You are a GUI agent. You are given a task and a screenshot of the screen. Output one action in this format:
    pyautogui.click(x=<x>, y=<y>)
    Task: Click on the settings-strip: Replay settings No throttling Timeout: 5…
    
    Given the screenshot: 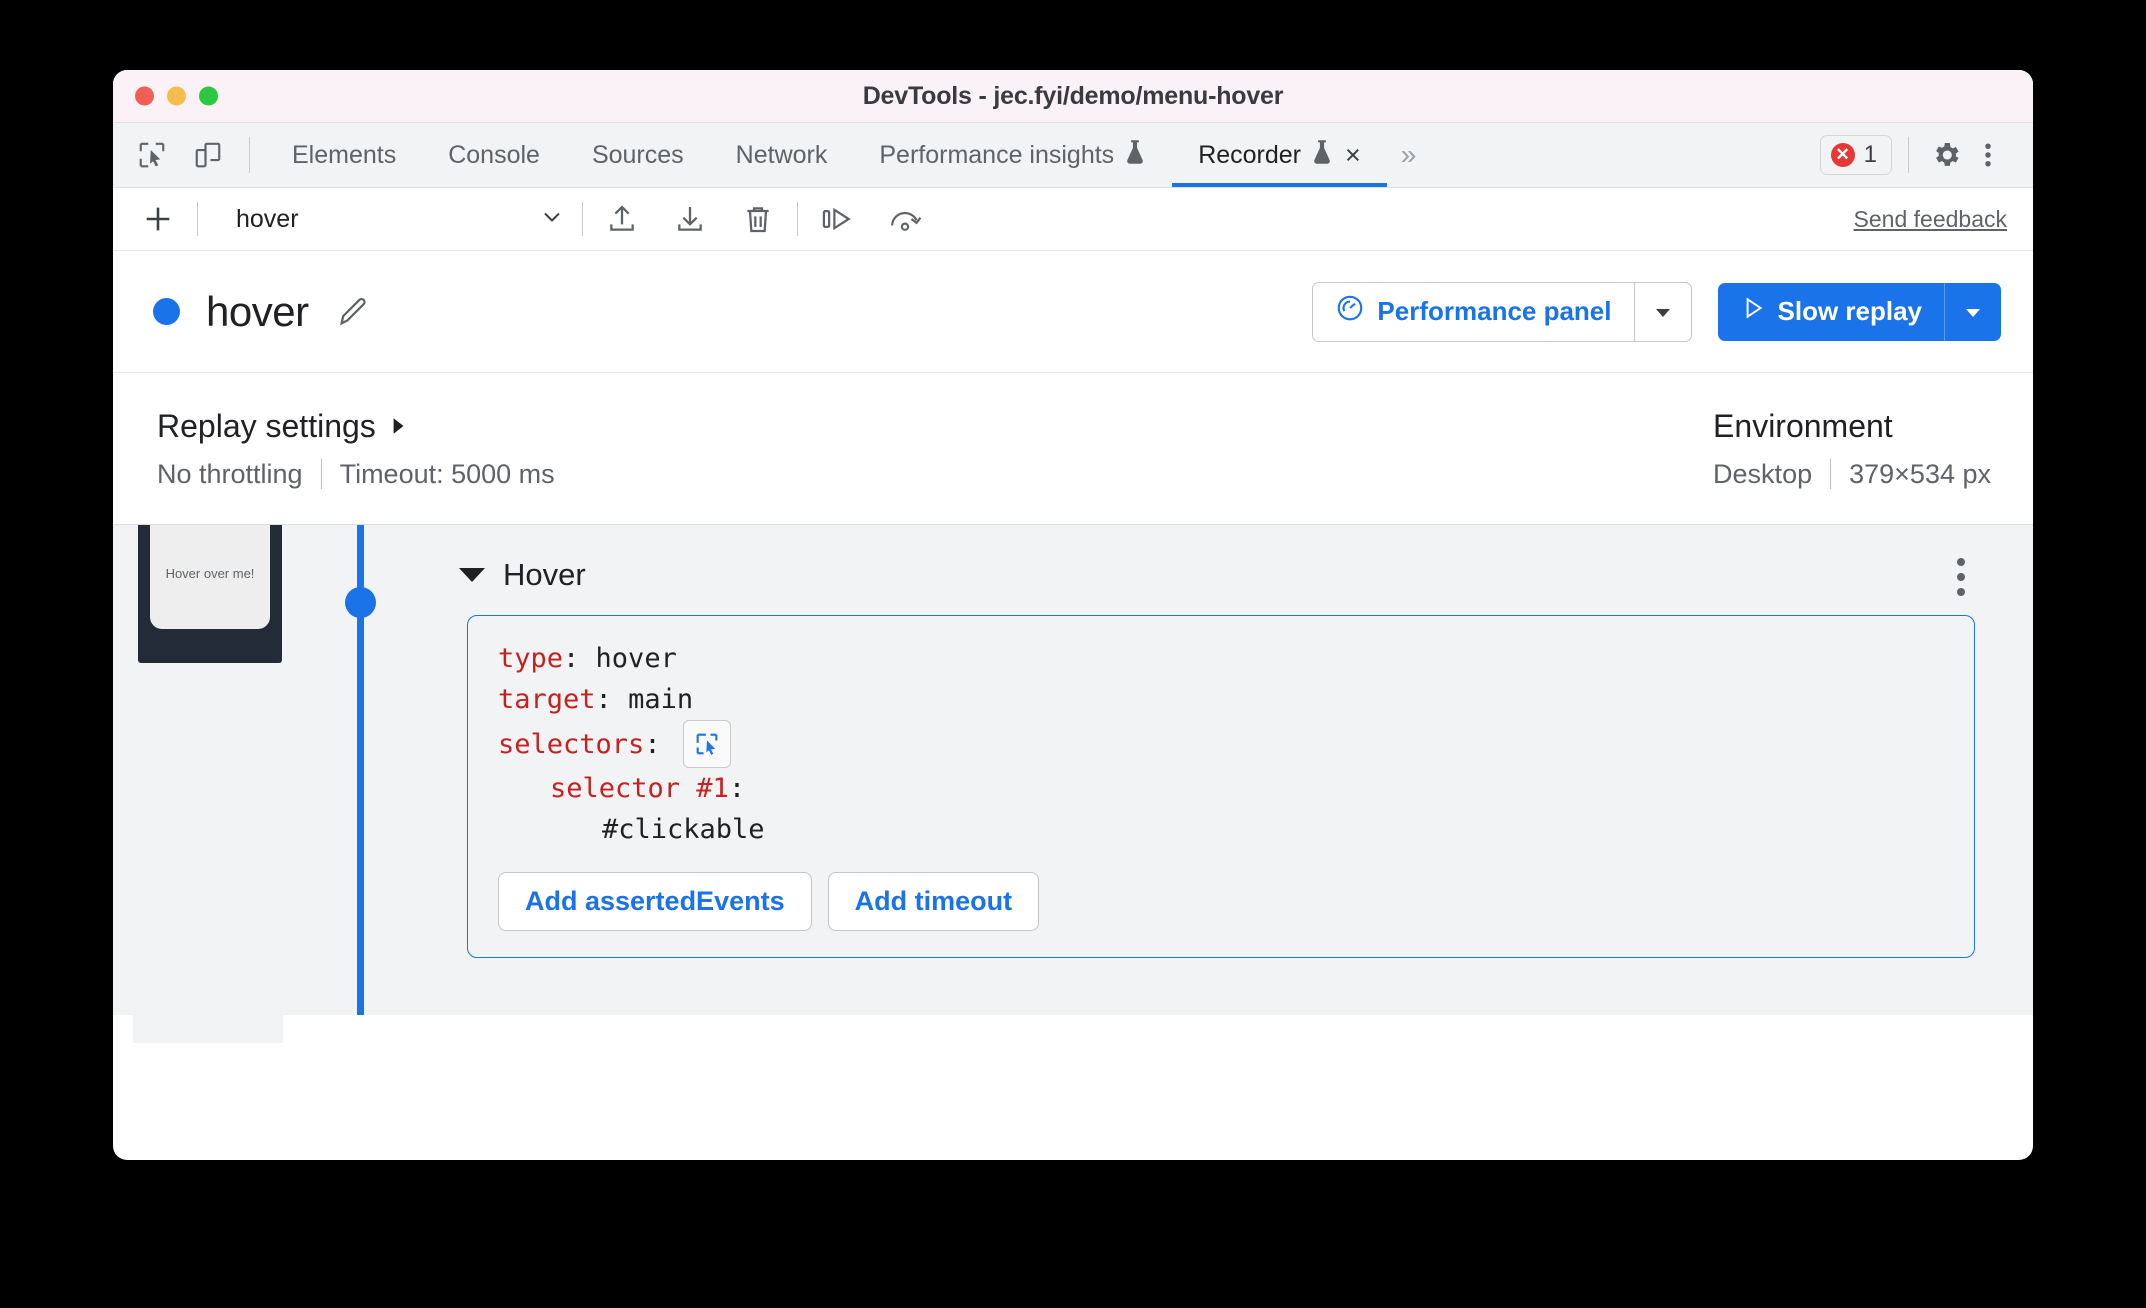 What is the action you would take?
    pyautogui.click(x=1073, y=449)
    